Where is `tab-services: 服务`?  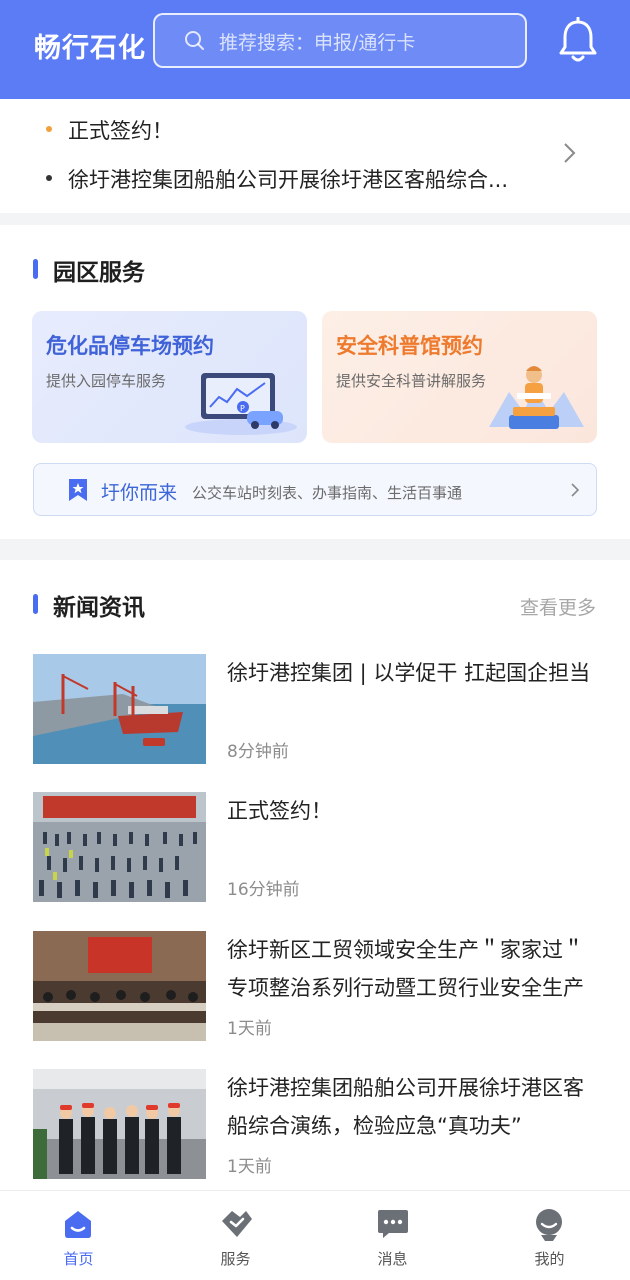
tab-services: 服务 is located at coordinates (235, 1235).